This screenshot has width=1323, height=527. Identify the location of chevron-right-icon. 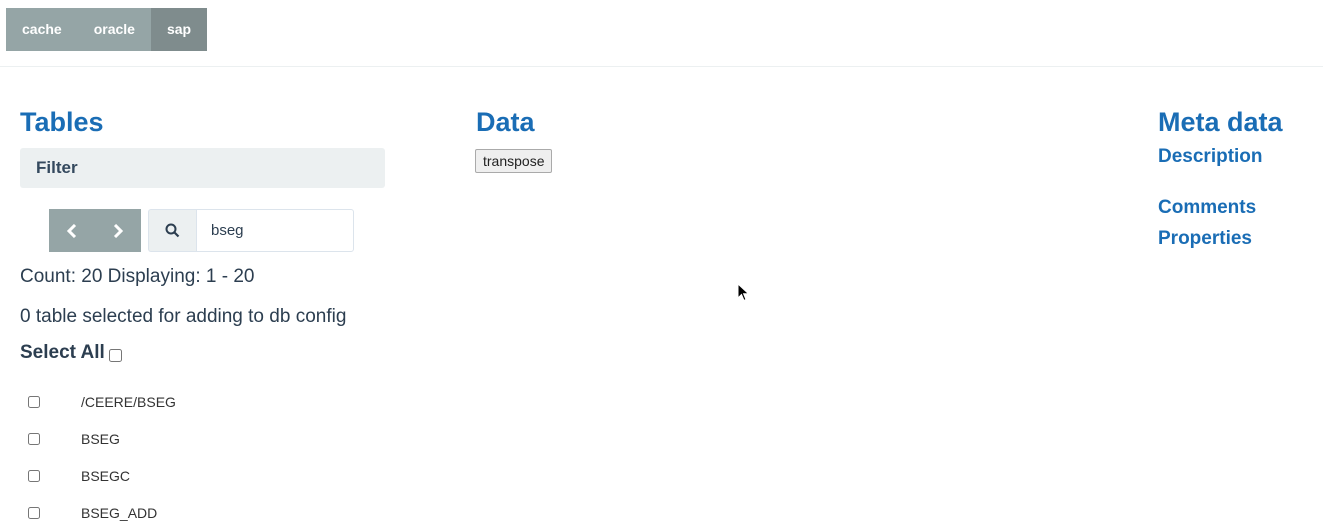
(118, 230).